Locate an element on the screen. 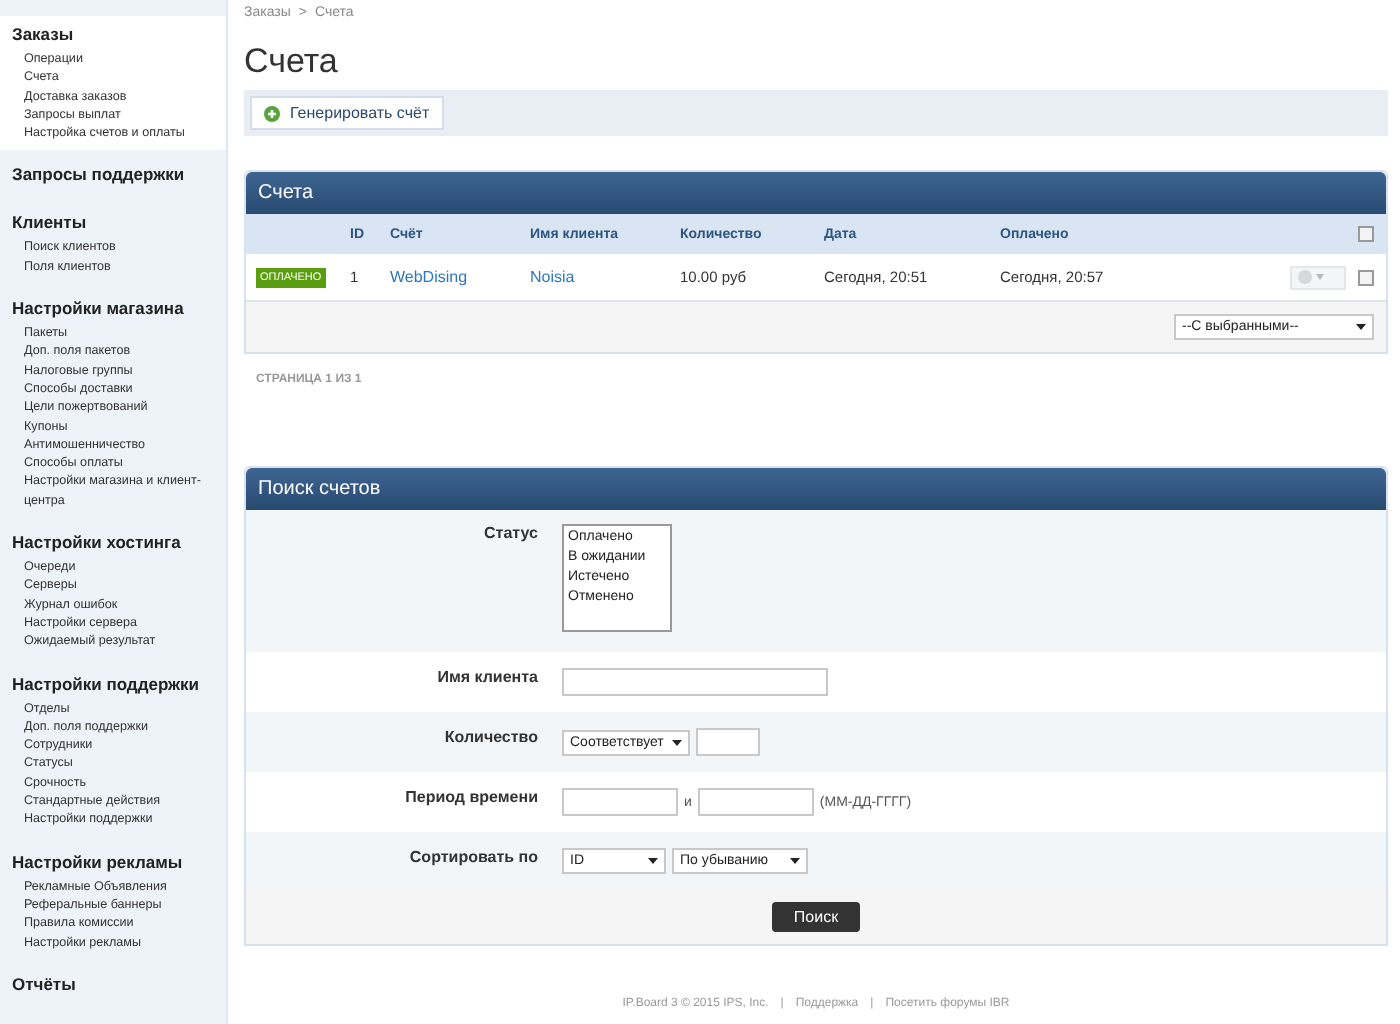 The height and width of the screenshot is (1024, 1400). row-action-button is located at coordinates (1318, 277).